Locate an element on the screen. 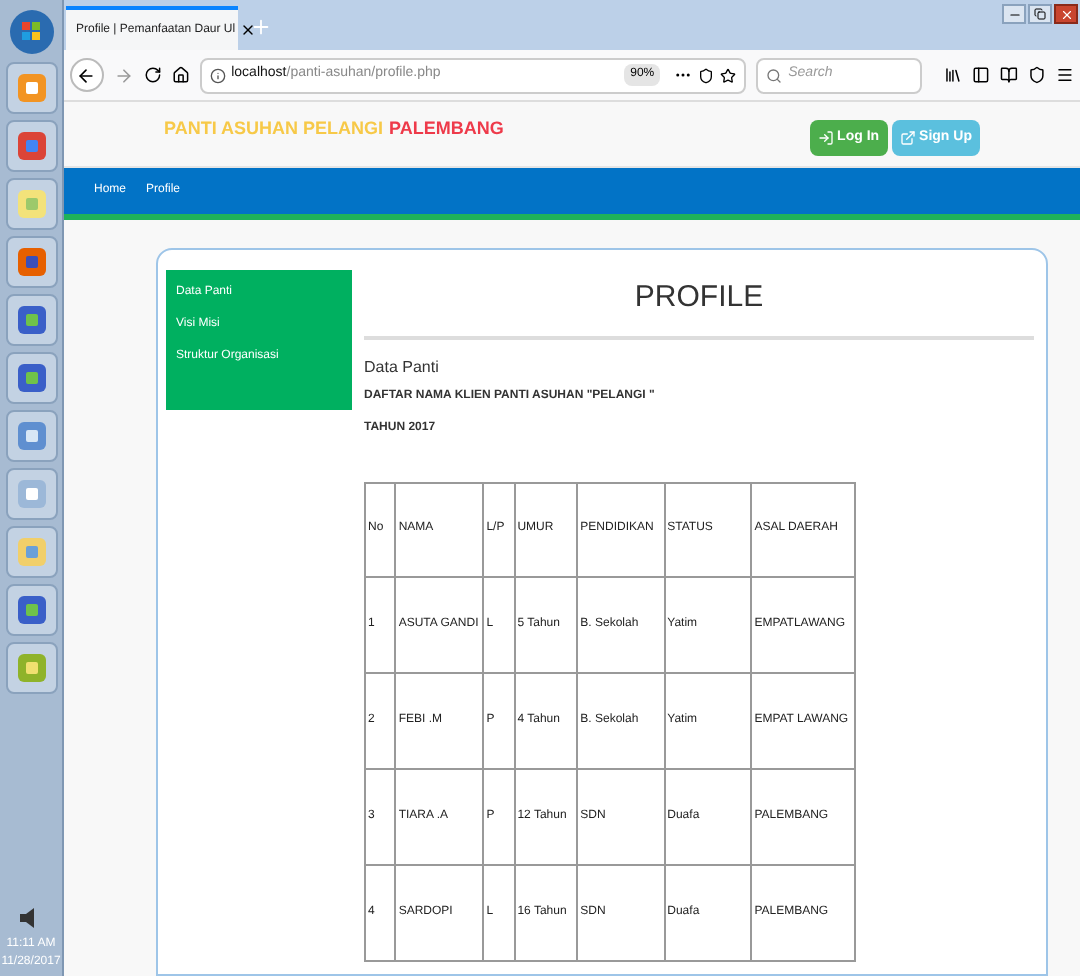  reload-icon is located at coordinates (152, 75).